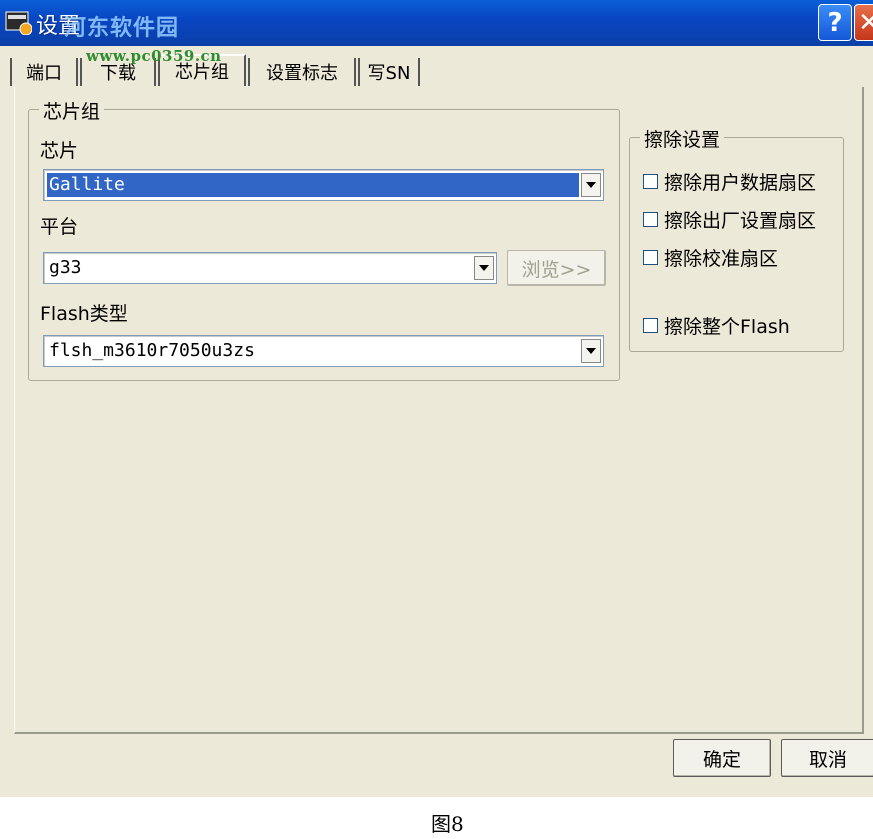 The height and width of the screenshot is (839, 873). What do you see at coordinates (682, 138) in the screenshot?
I see `erase-group-legend: 擦除设置` at bounding box center [682, 138].